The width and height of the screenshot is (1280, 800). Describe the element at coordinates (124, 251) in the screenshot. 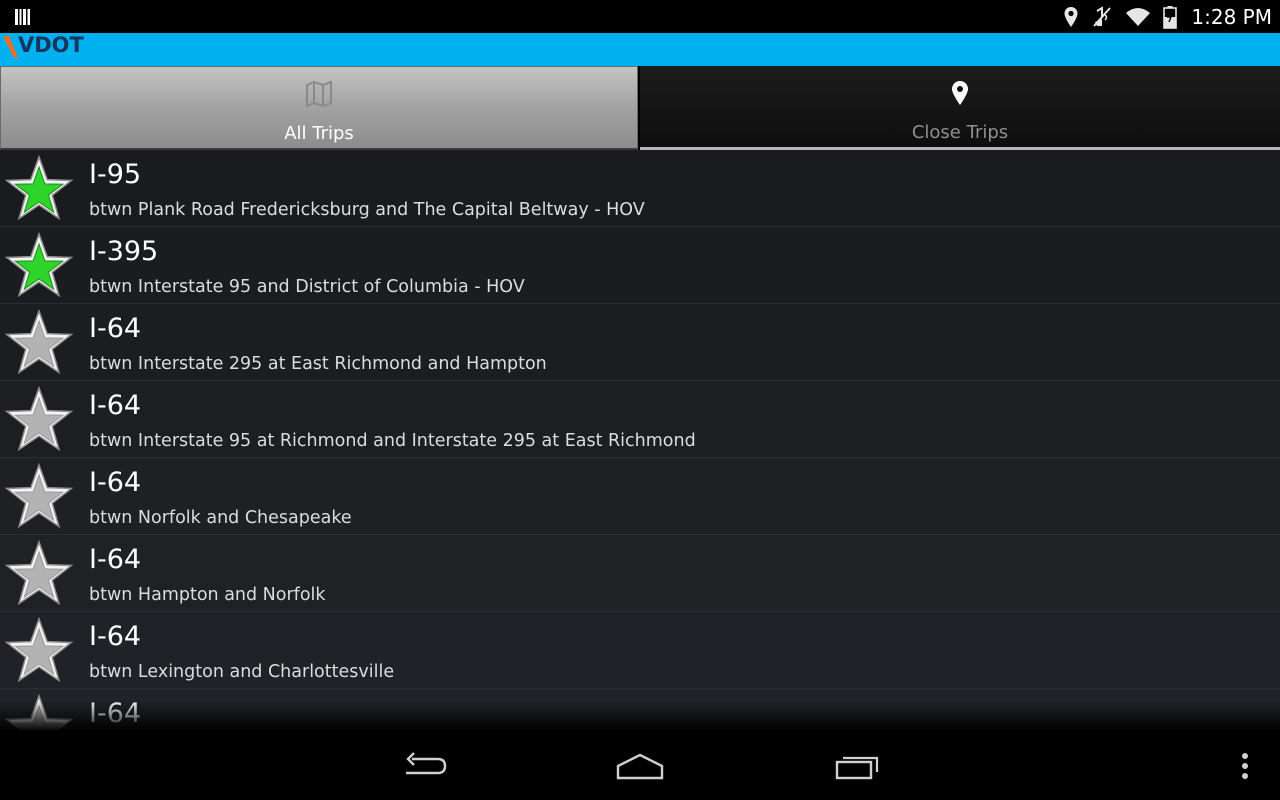

I see `trip-route: I-395` at that location.